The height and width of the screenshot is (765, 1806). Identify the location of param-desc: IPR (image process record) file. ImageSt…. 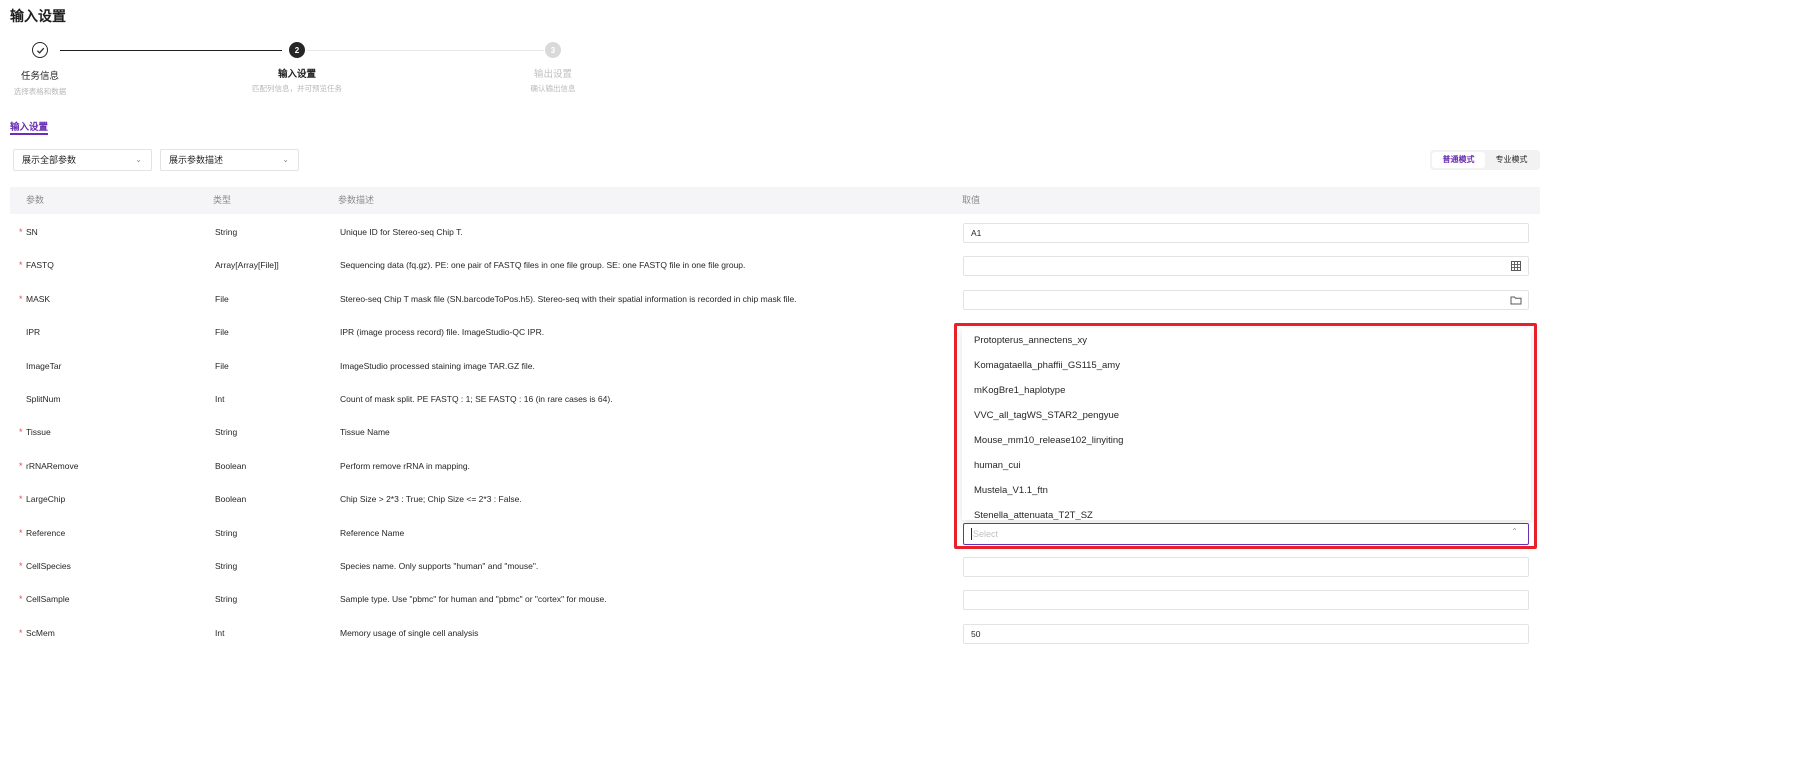
(442, 332).